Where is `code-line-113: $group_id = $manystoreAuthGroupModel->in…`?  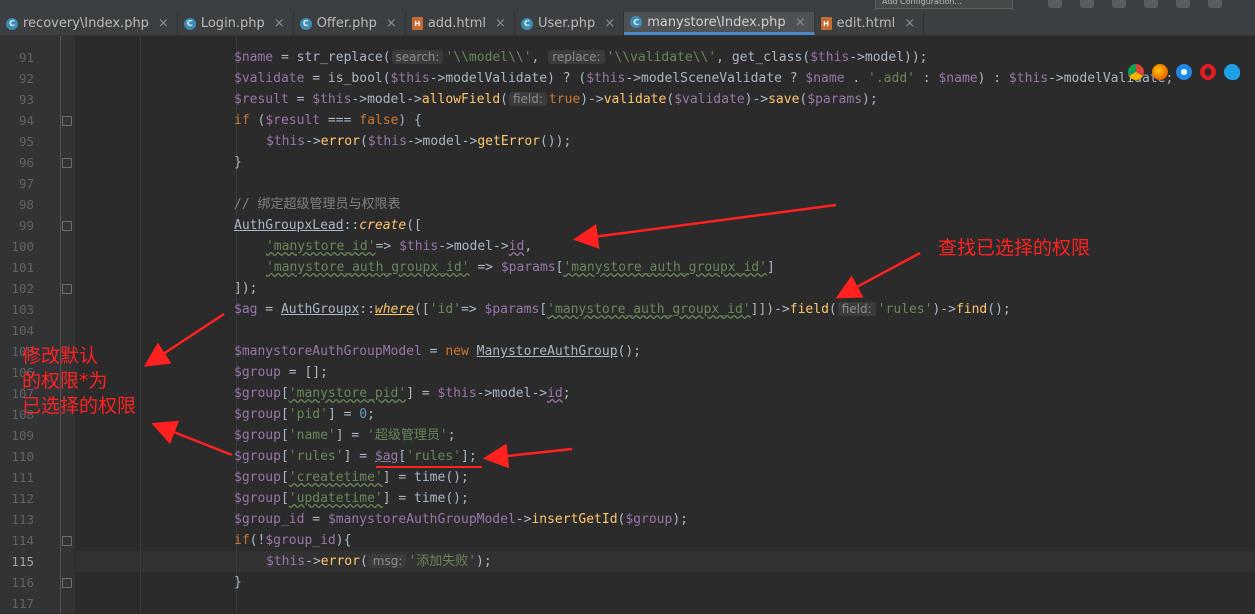
code-line-113: $group_id = $manystoreAuthGroupModel->in… is located at coordinates (461, 519).